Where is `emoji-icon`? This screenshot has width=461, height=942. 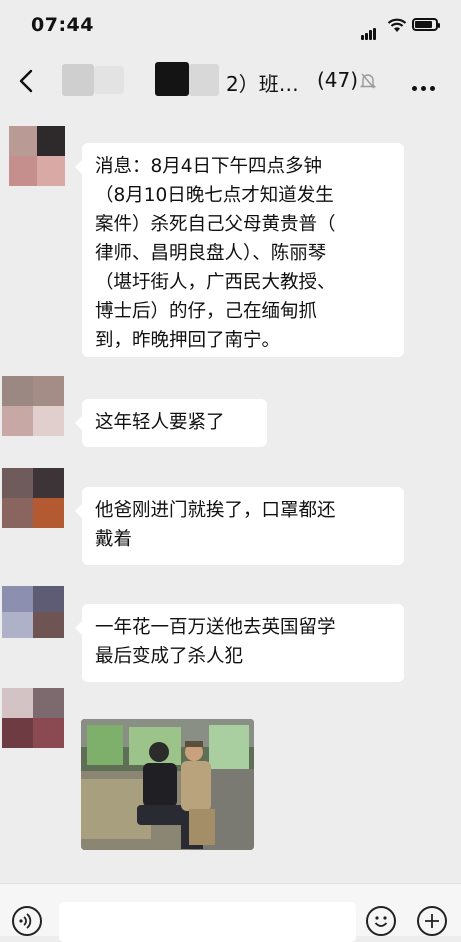 emoji-icon is located at coordinates (381, 921).